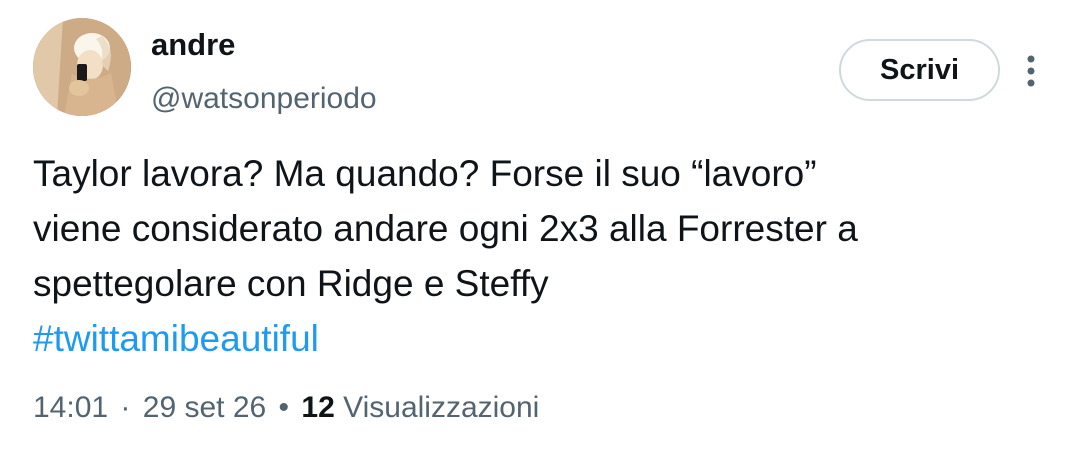  I want to click on views-label: Visualizzazioni, so click(441, 407).